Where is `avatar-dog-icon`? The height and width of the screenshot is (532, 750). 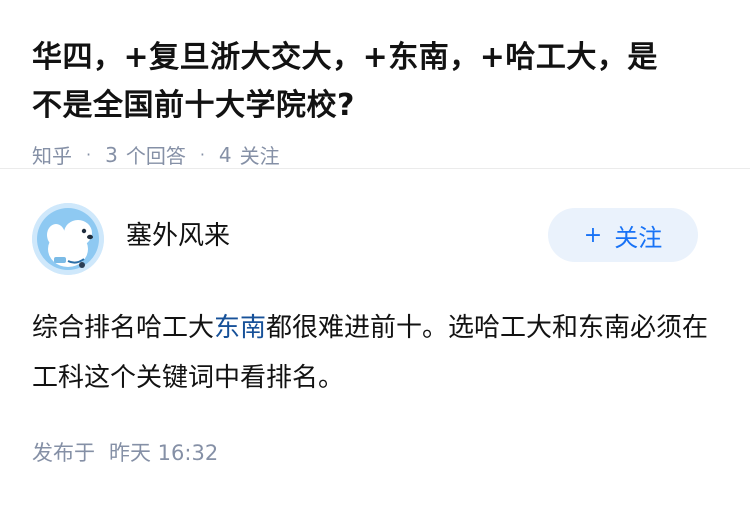
avatar-dog-icon is located at coordinates (68, 239).